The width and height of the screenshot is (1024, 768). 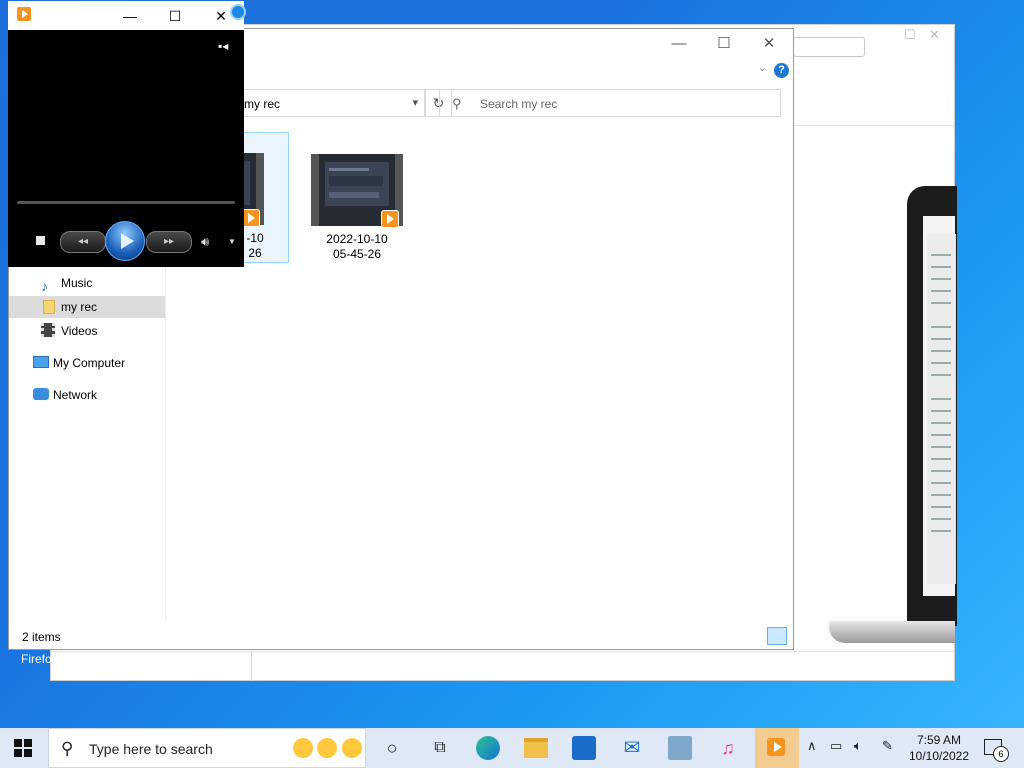 What do you see at coordinates (893, 416) in the screenshot?
I see `laptop-image` at bounding box center [893, 416].